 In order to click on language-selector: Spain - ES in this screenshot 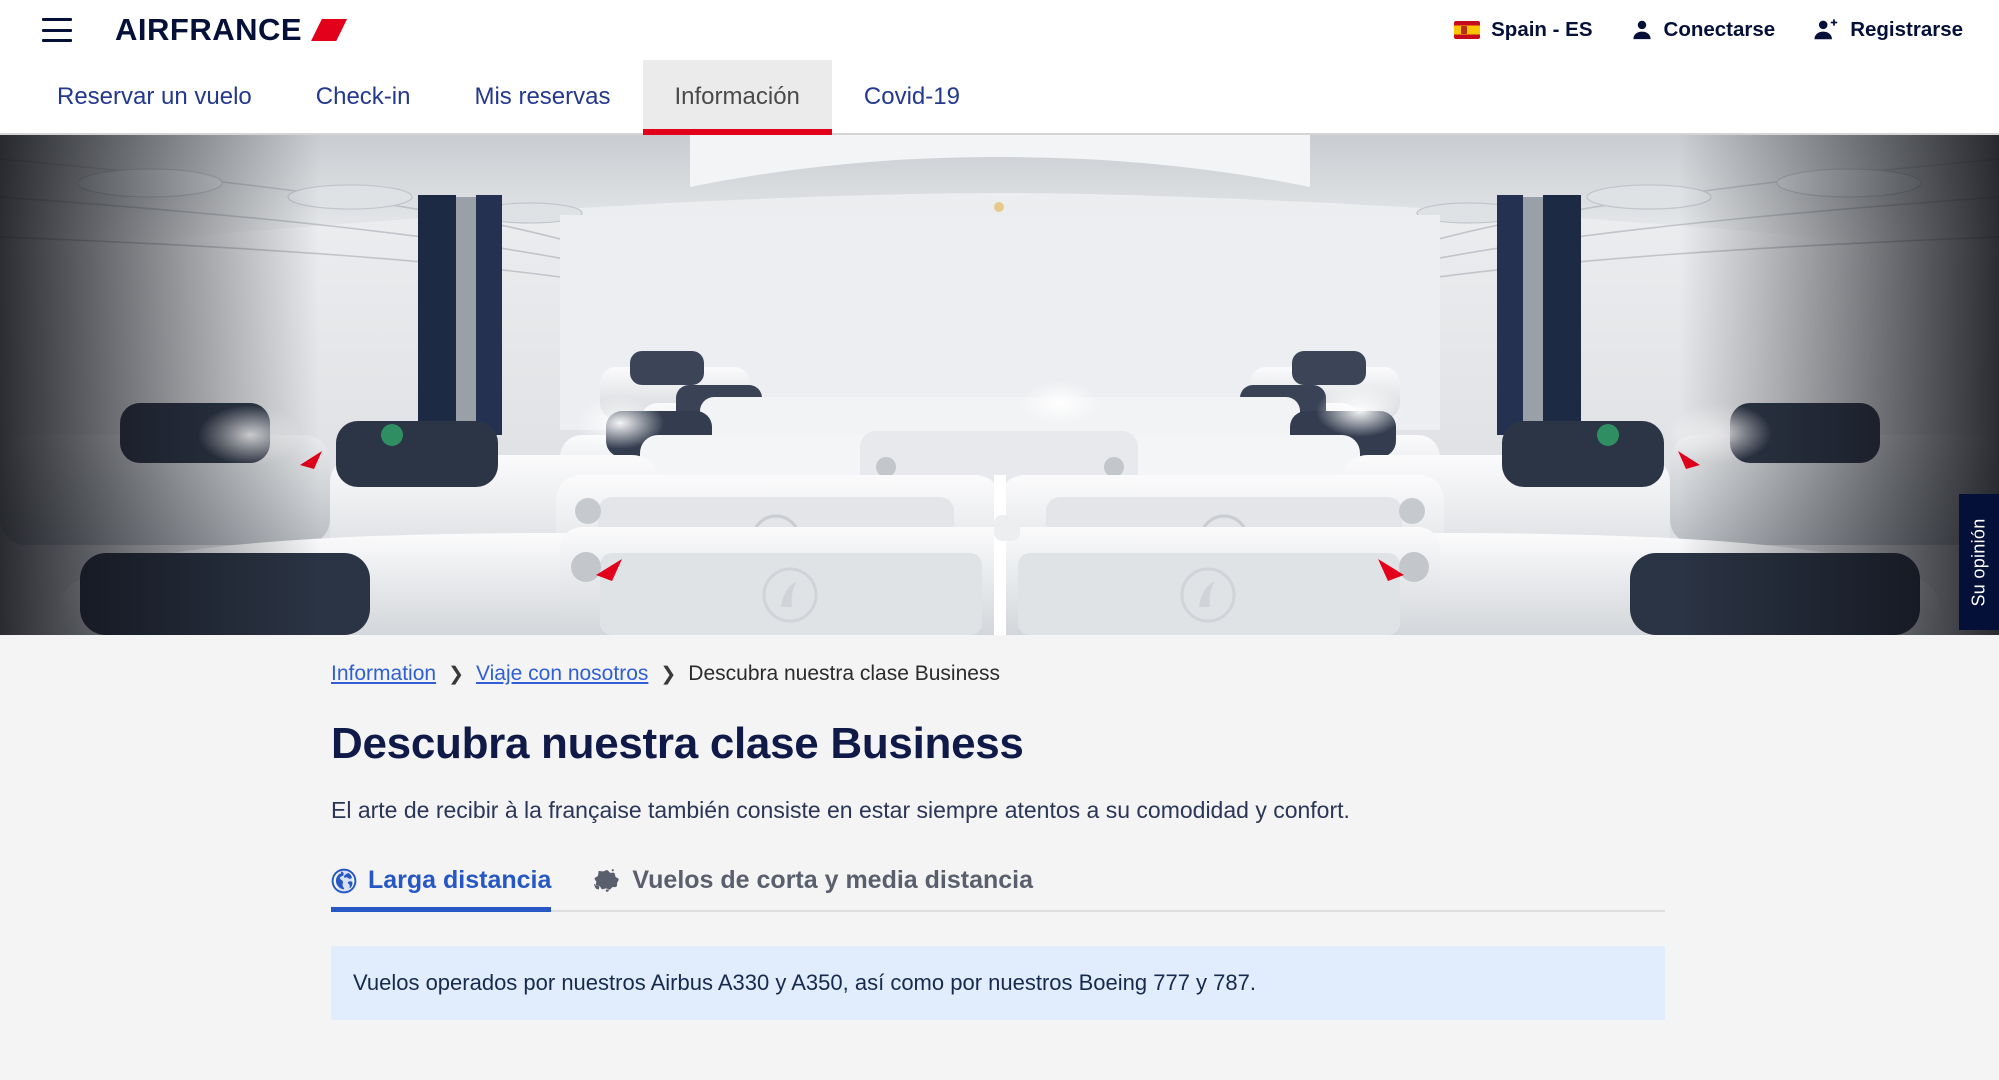, I will do `click(1523, 30)`.